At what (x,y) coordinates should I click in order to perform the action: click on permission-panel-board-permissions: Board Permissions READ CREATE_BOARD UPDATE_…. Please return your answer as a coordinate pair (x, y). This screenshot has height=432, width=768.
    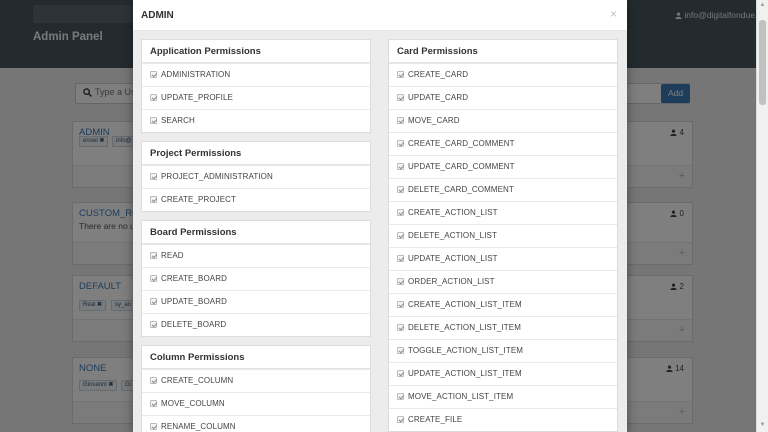
    Looking at the image, I should click on (256, 278).